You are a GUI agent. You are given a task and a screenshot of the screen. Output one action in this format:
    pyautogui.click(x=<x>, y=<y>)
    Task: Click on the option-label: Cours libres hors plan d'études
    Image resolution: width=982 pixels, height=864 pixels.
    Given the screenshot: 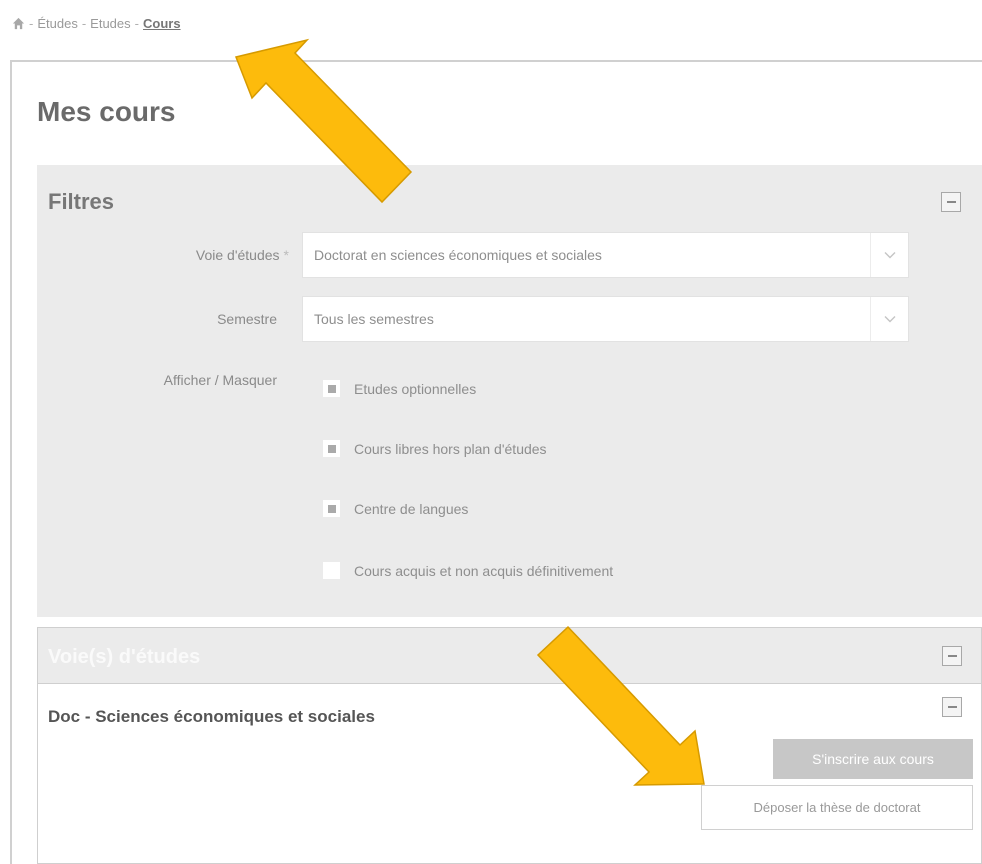 What is the action you would take?
    pyautogui.click(x=450, y=448)
    